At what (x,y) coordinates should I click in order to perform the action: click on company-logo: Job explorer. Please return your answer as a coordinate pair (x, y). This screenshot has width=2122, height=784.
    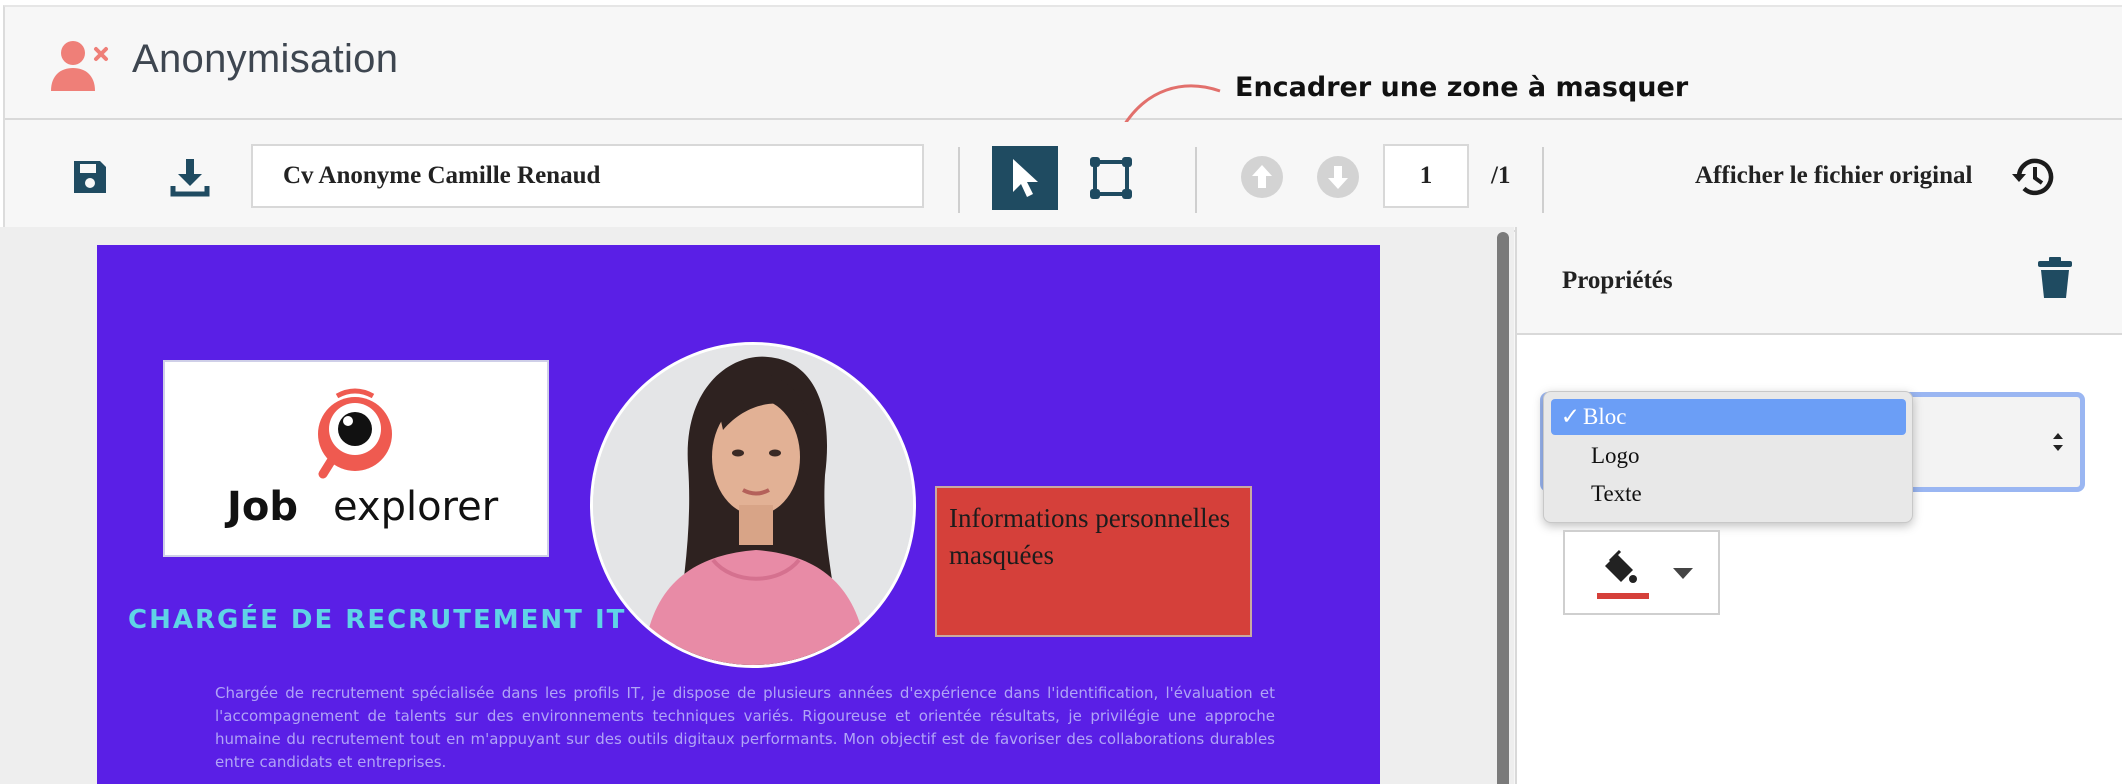
    Looking at the image, I should click on (356, 458).